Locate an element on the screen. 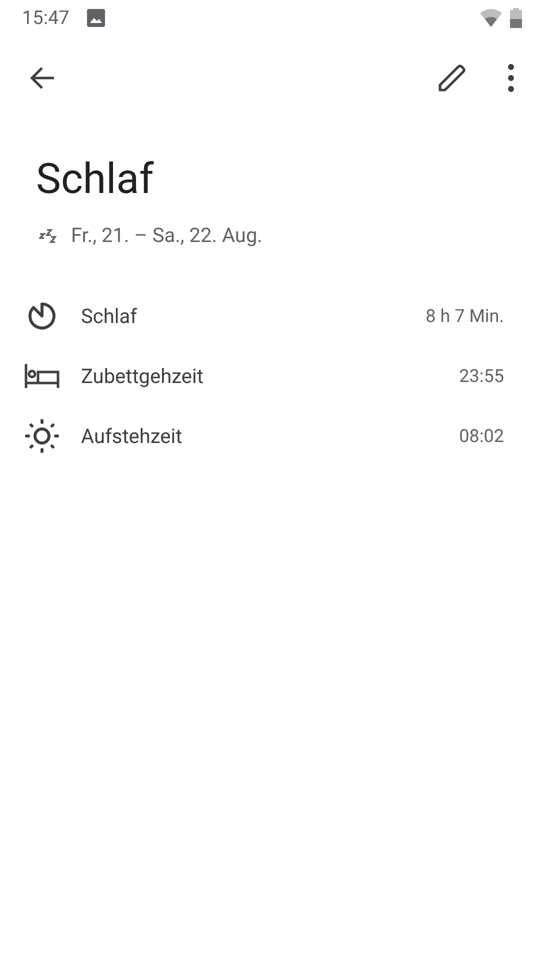 The width and height of the screenshot is (540, 960). more-button is located at coordinates (511, 78).